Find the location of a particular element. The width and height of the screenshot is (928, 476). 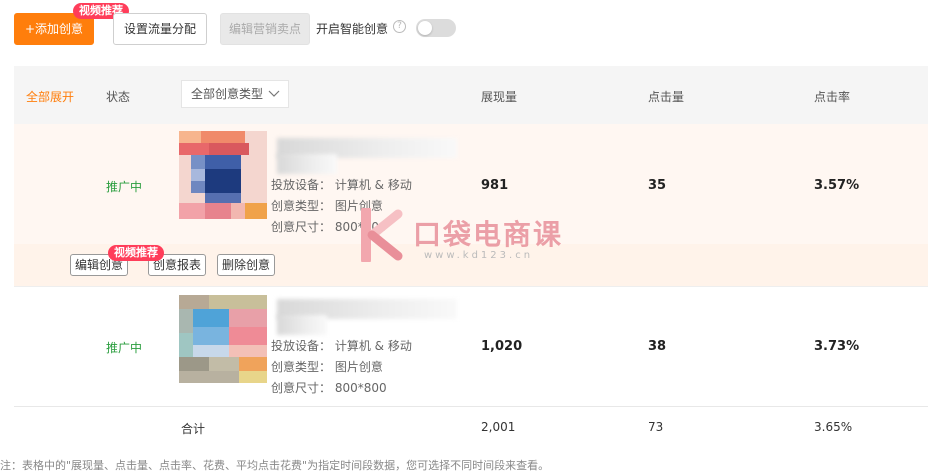

ctr-value: 3.57% is located at coordinates (837, 185).